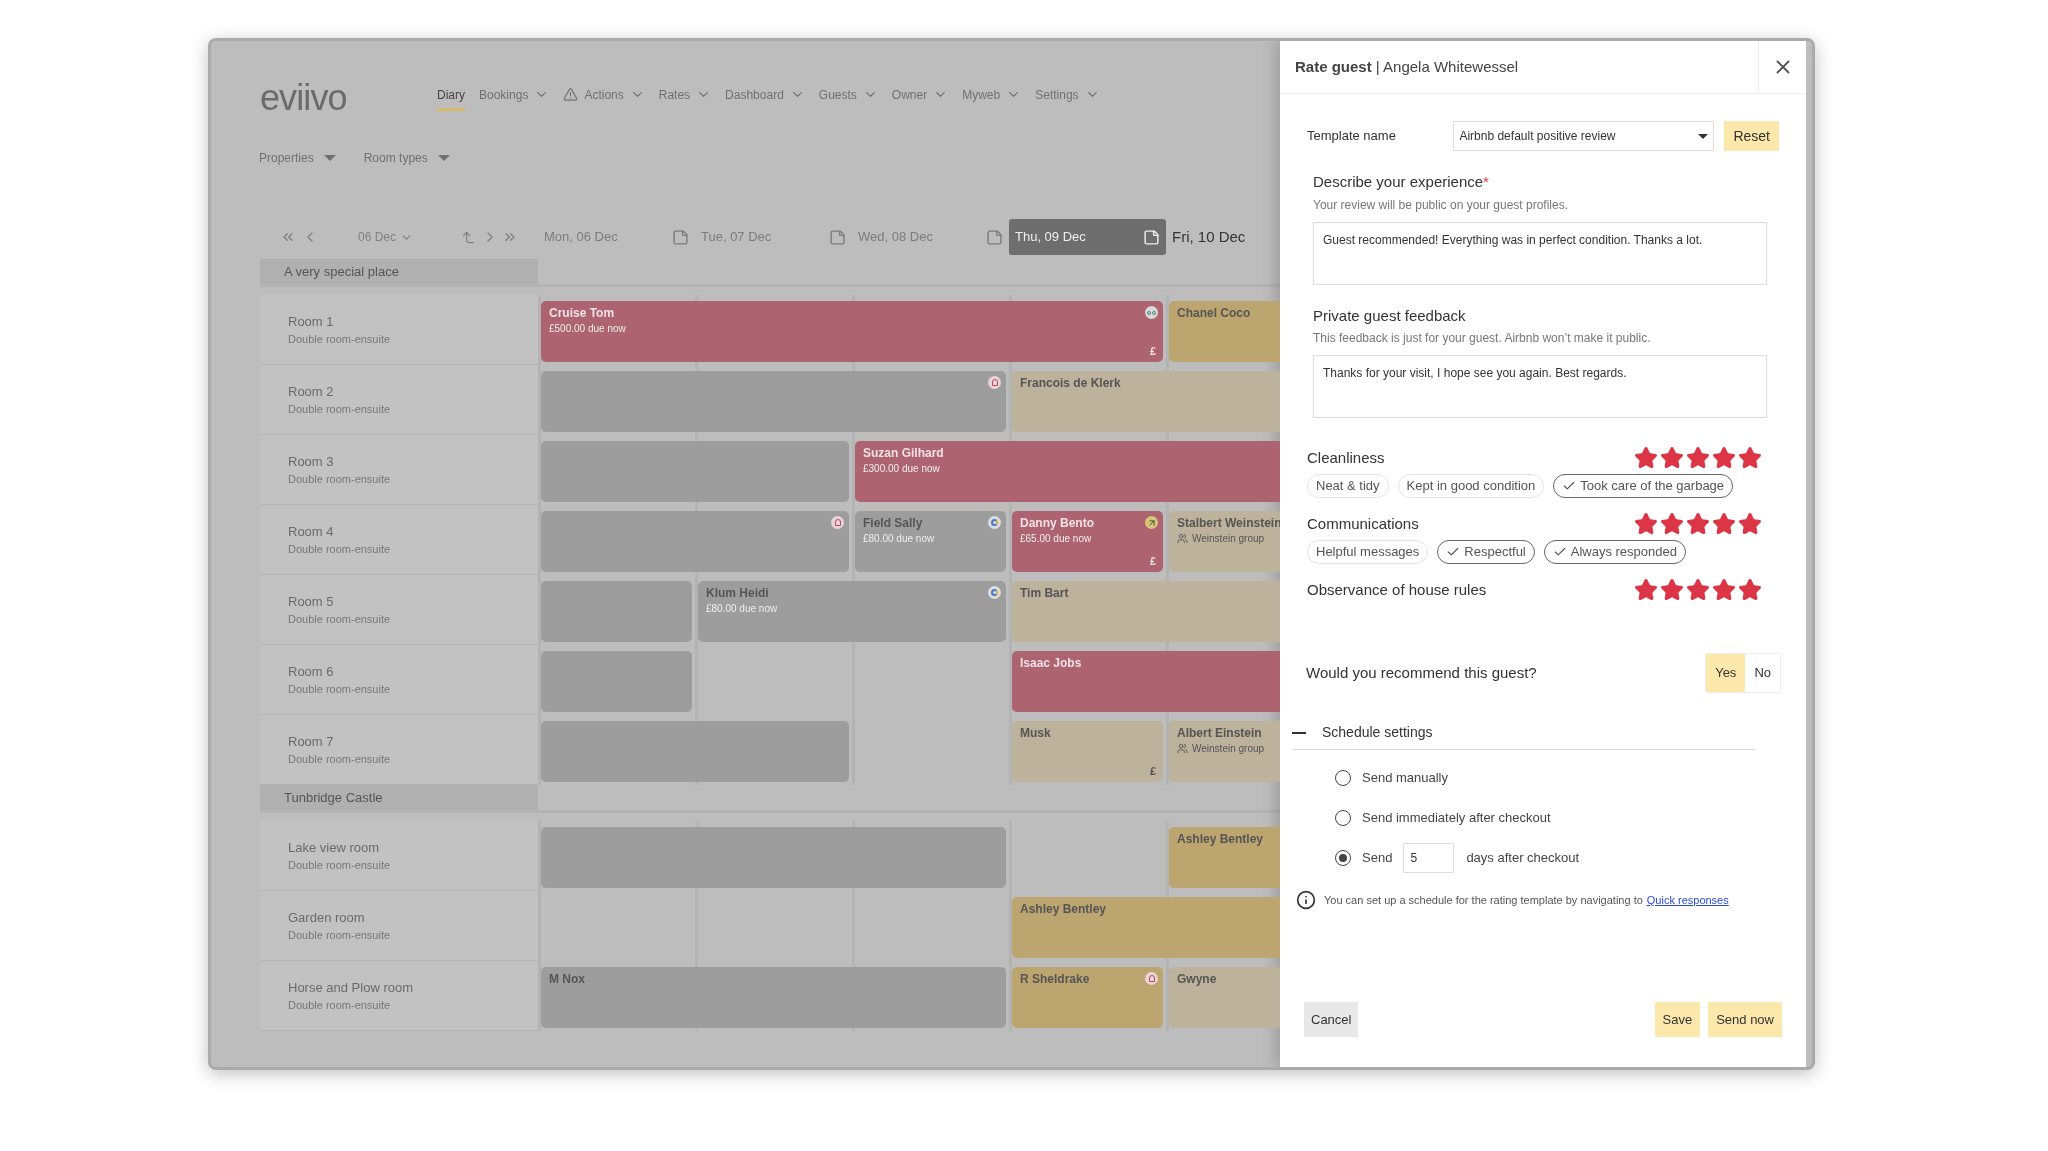 Image resolution: width=2048 pixels, height=1151 pixels. I want to click on booking-block: Gwyne, so click(1224, 997).